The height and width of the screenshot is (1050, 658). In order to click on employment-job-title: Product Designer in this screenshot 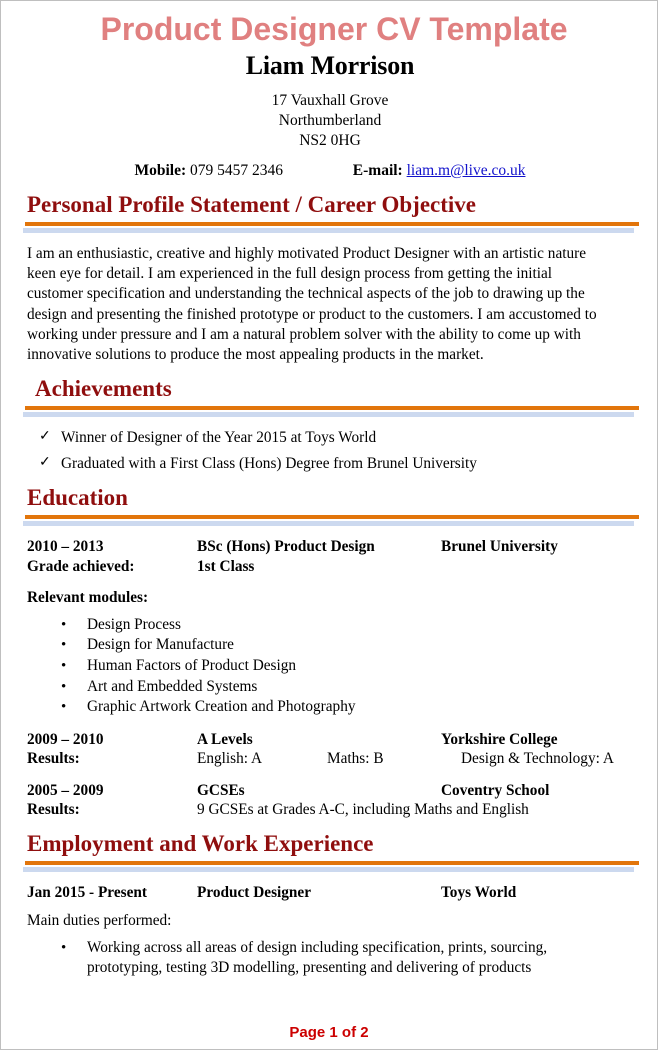, I will do `click(254, 892)`.